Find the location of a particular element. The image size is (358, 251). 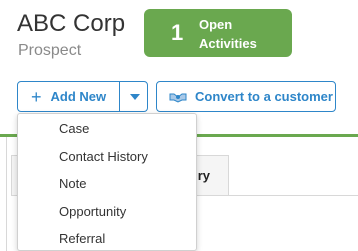

open-activities-badge: 1 Open Activities is located at coordinates (218, 33).